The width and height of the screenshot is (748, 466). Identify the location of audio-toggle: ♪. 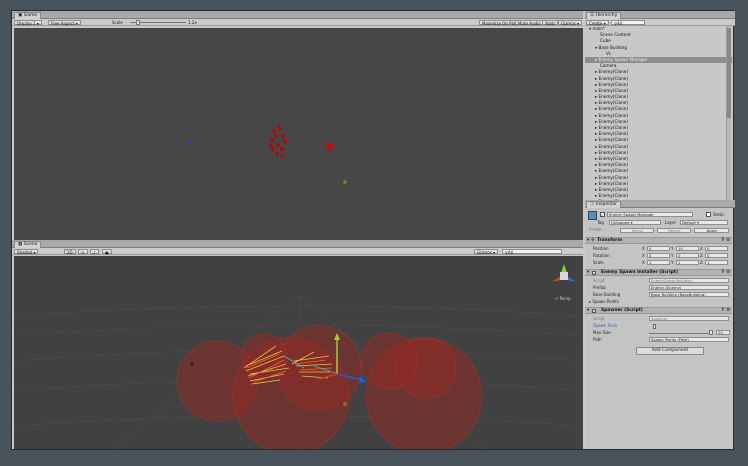
(94, 252).